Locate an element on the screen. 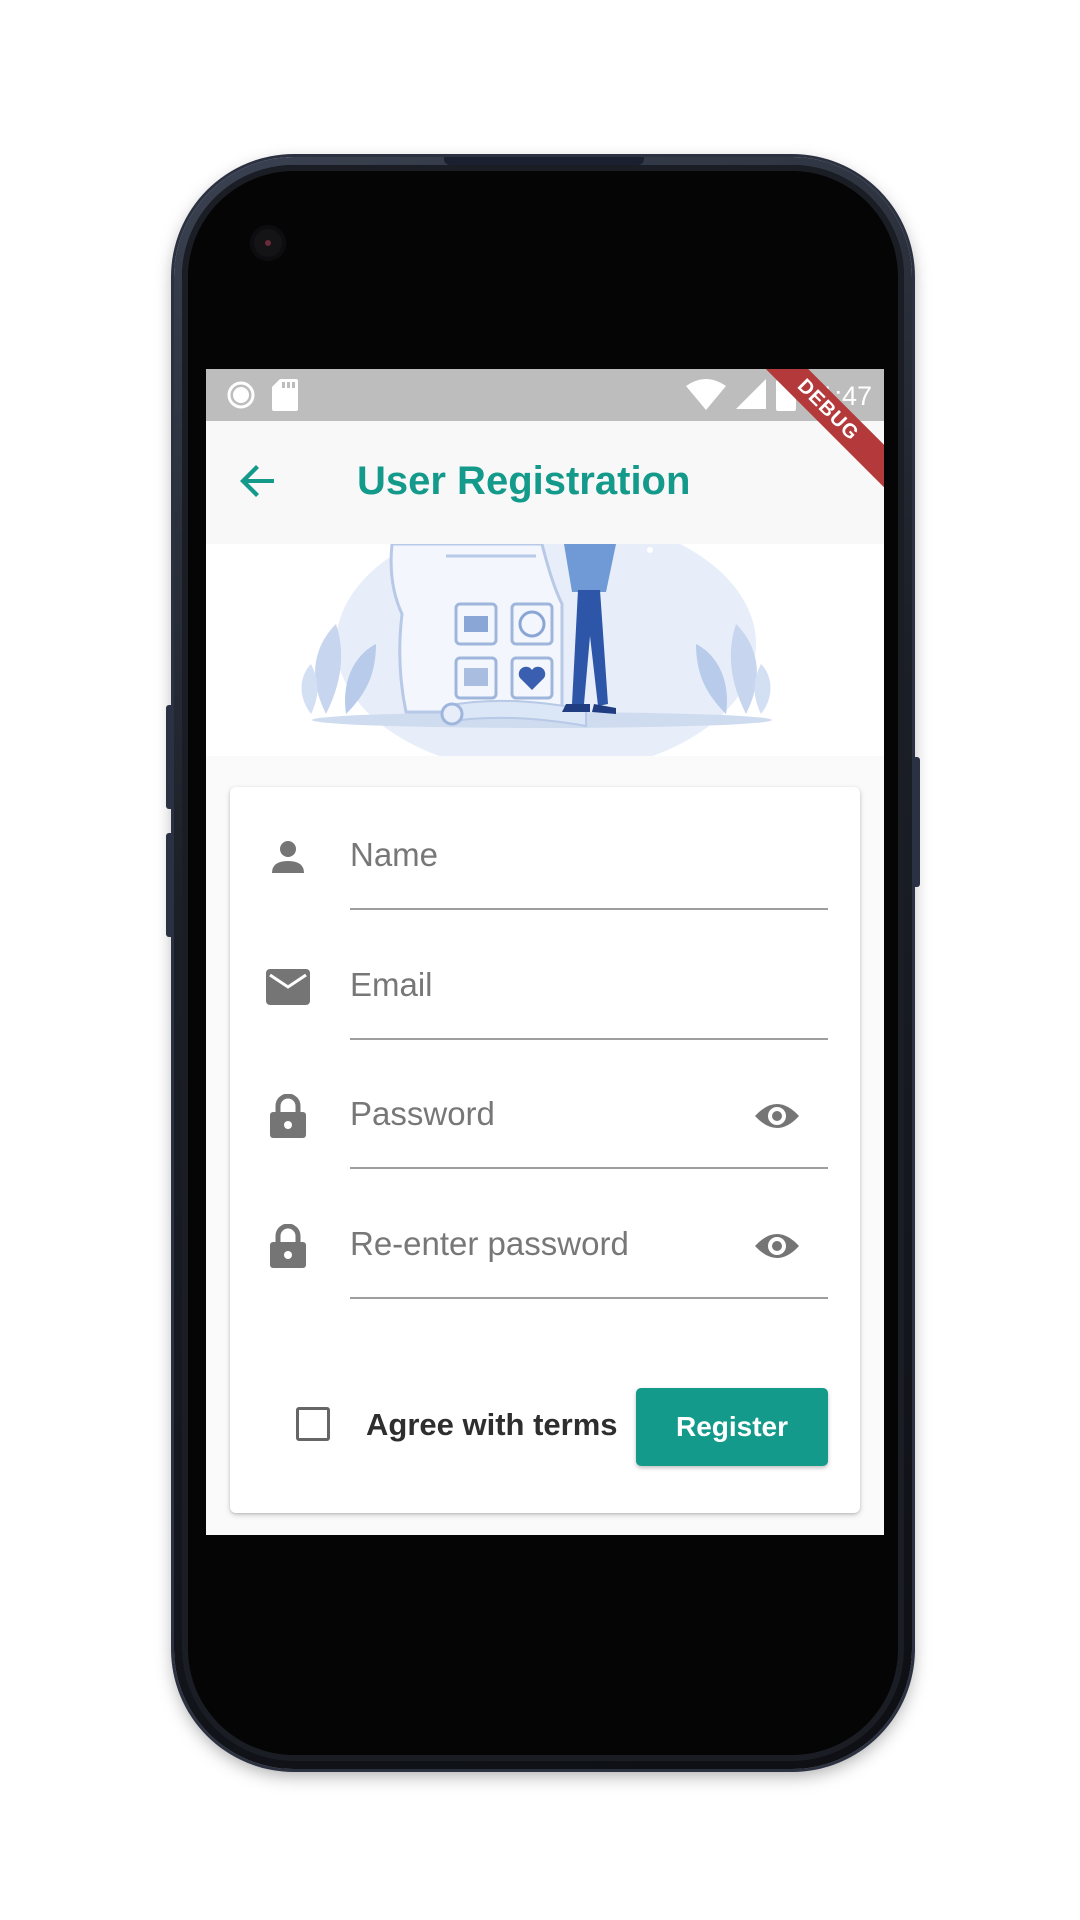  volume-up-button is located at coordinates (170, 757).